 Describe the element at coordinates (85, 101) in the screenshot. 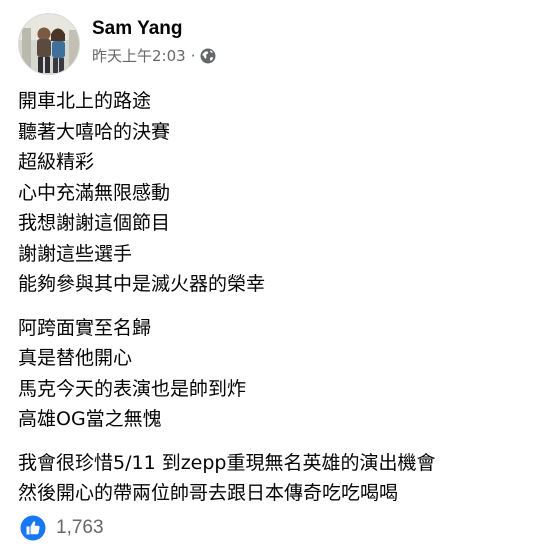

I see `post-line: 開車北上的路途` at that location.